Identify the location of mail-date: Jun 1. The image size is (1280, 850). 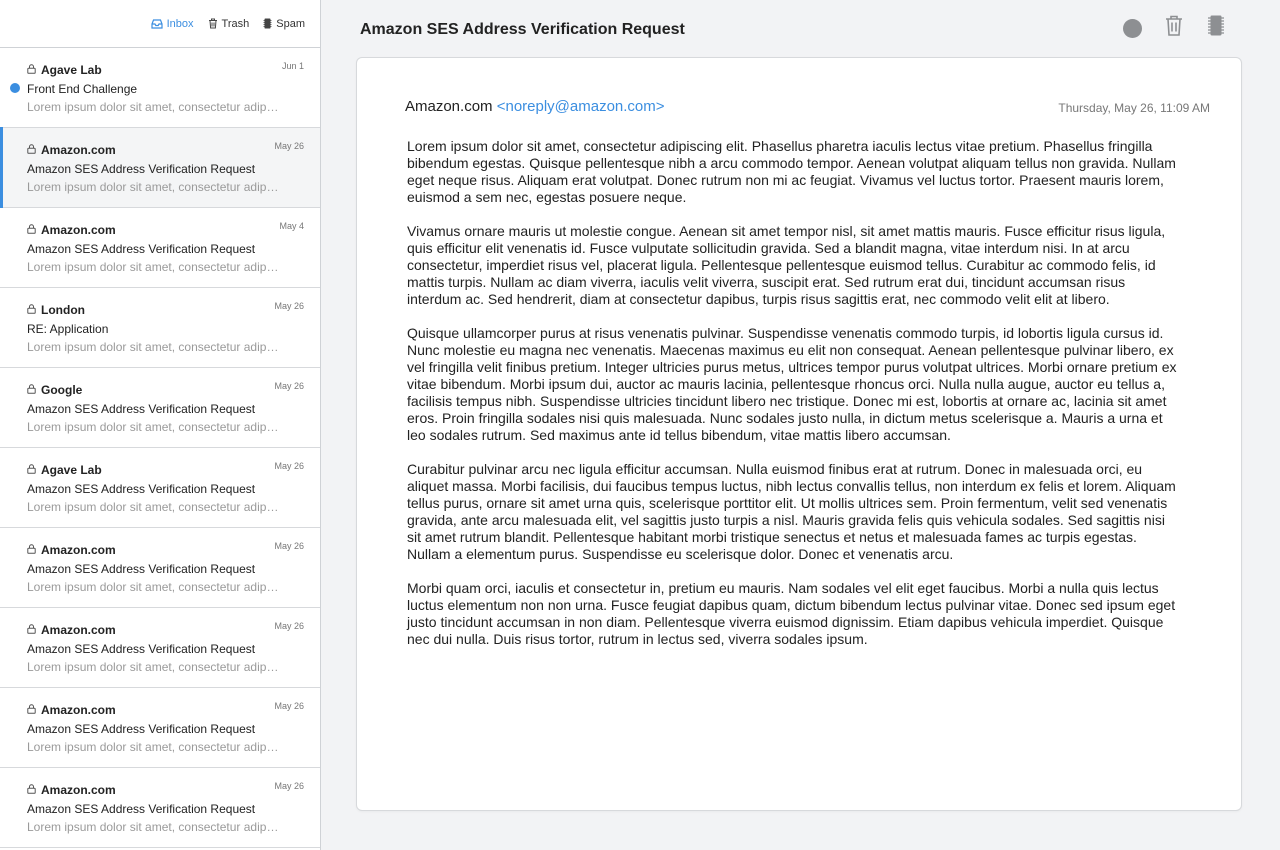
(292, 66).